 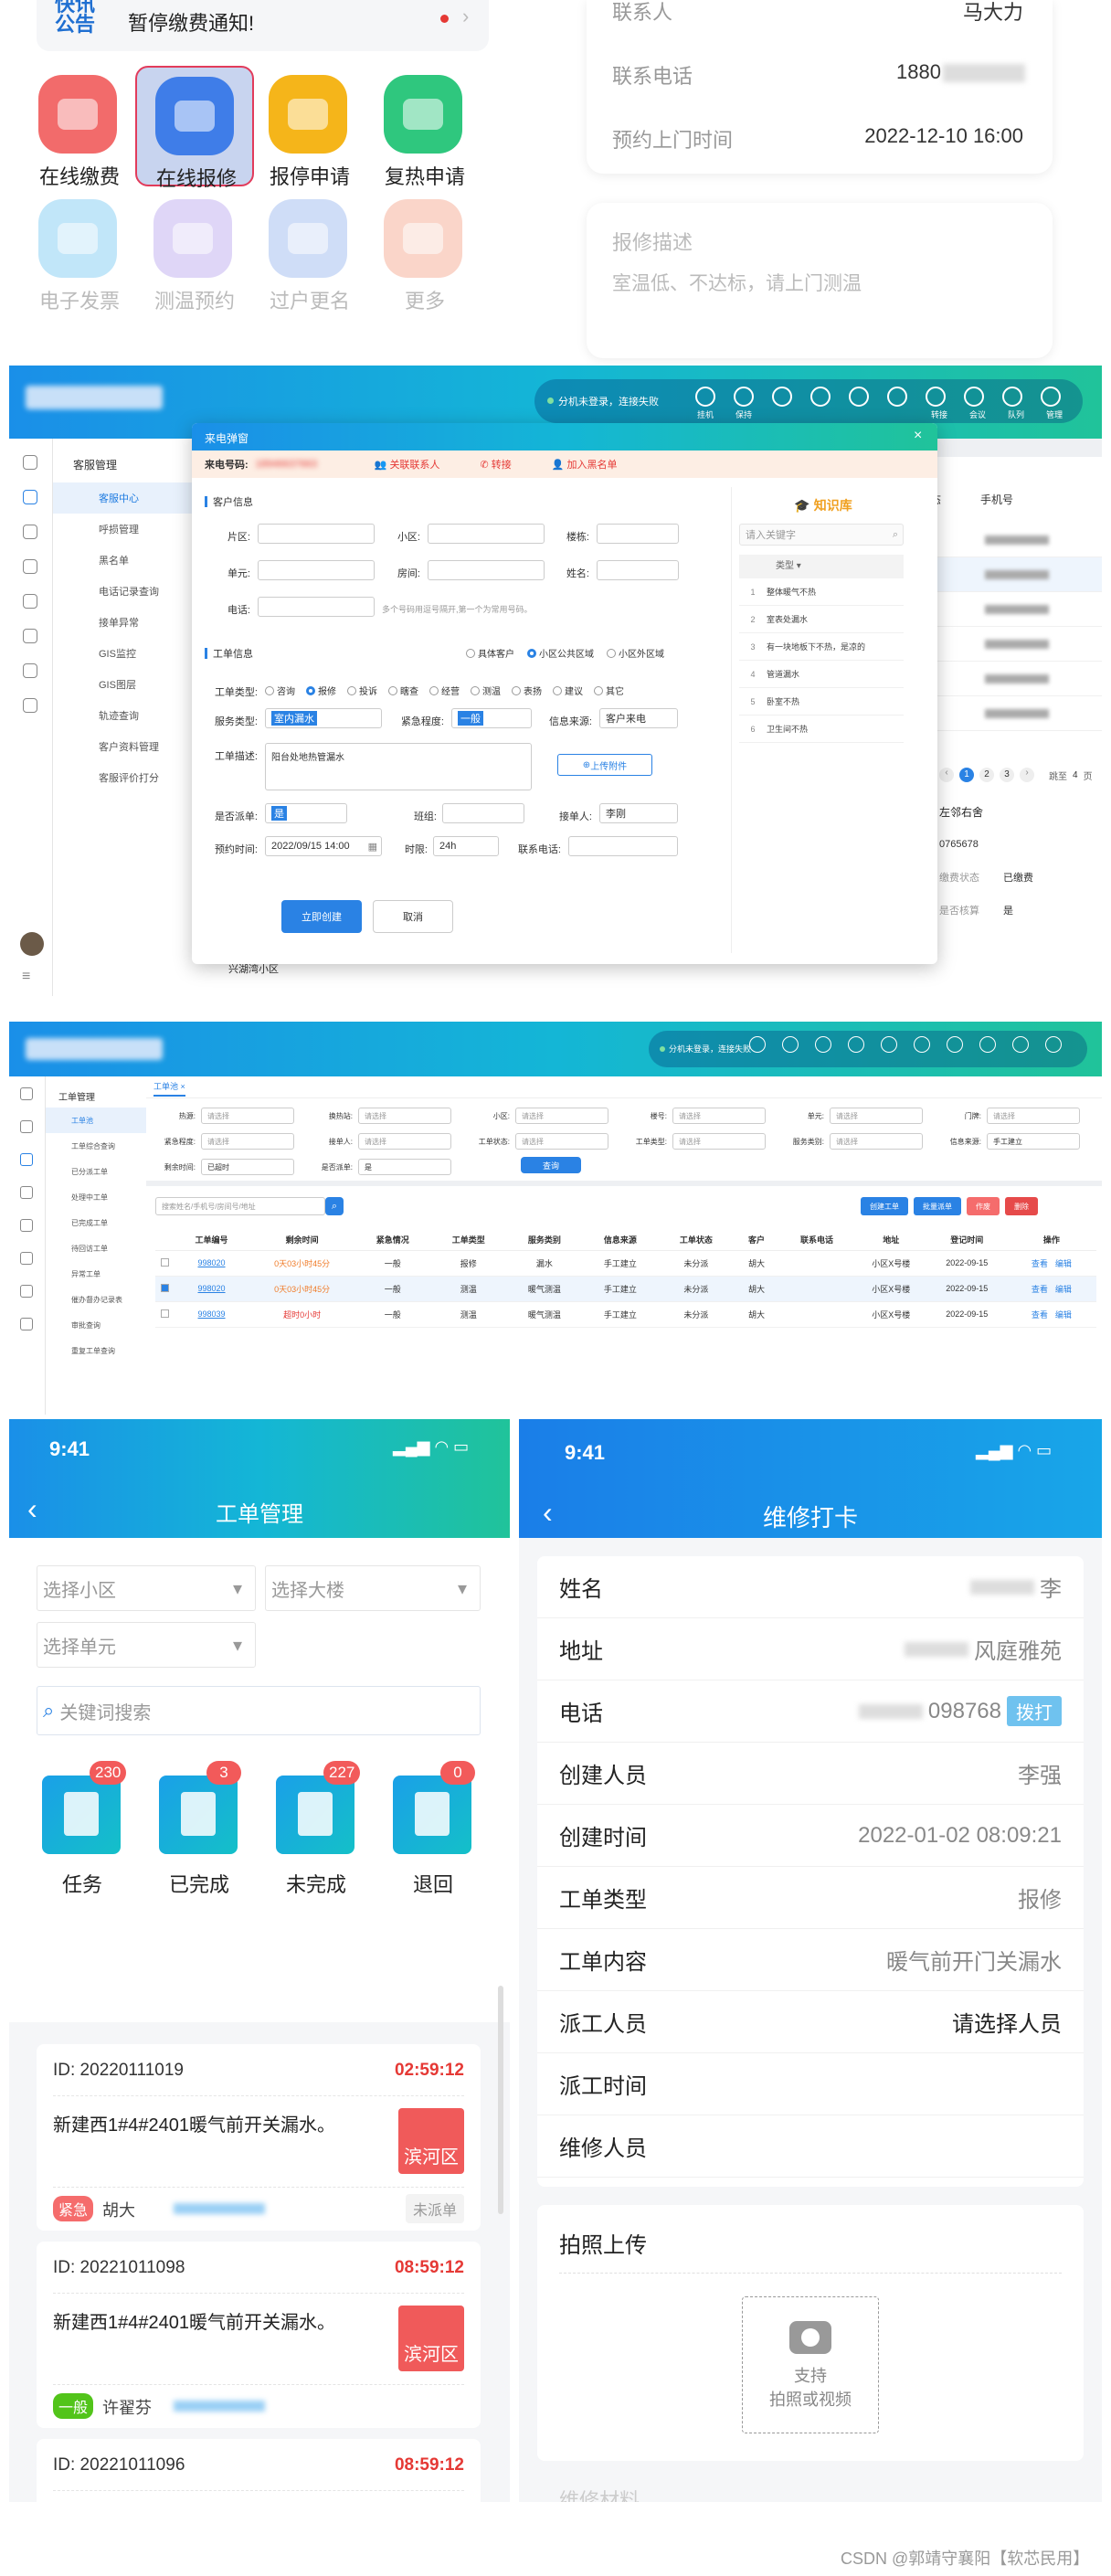 What do you see at coordinates (96, 1222) in the screenshot?
I see `sidebar-item: 已完成工单` at bounding box center [96, 1222].